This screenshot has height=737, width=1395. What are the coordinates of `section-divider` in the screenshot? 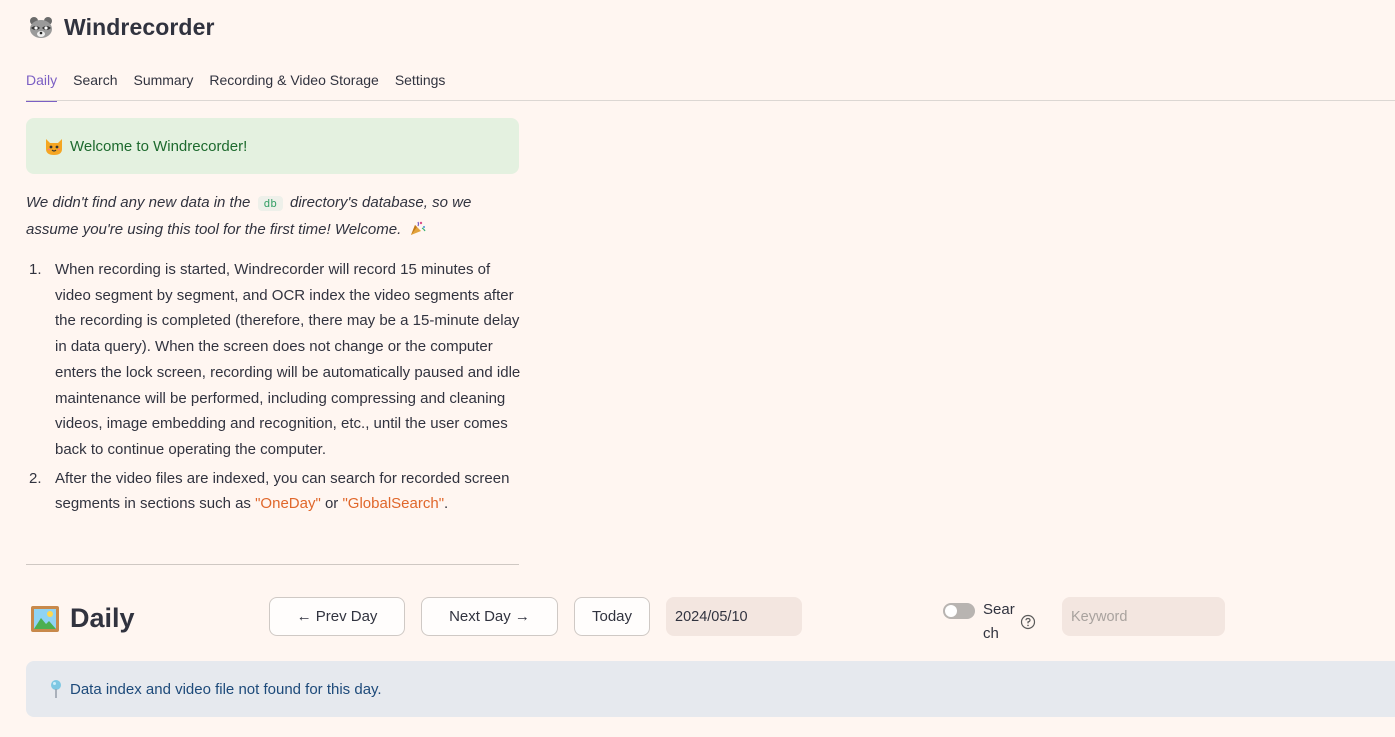 It's located at (272, 564).